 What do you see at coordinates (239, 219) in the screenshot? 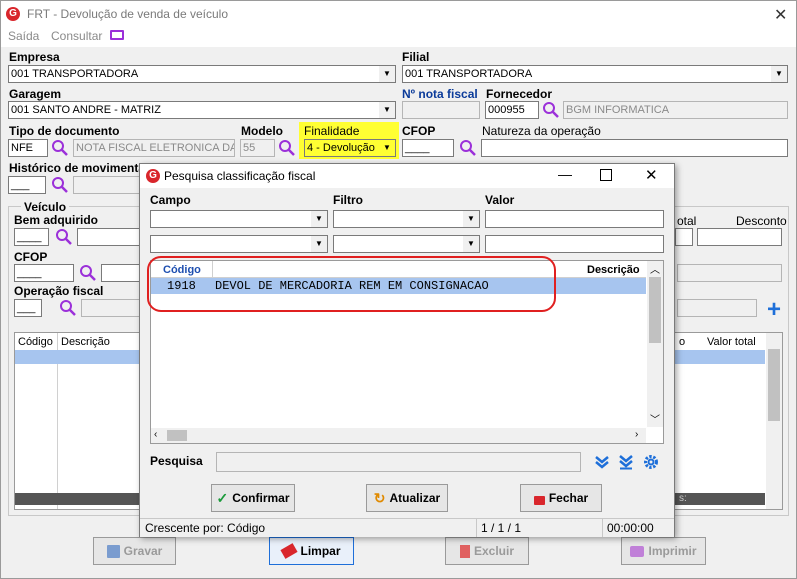
I see `campo-select-1: ▼` at bounding box center [239, 219].